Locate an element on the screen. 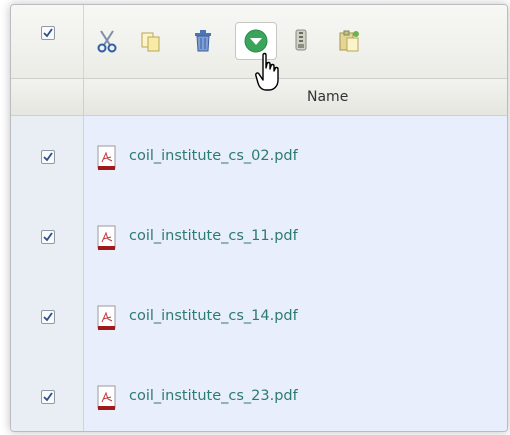  scissors-icon is located at coordinates (107, 41).